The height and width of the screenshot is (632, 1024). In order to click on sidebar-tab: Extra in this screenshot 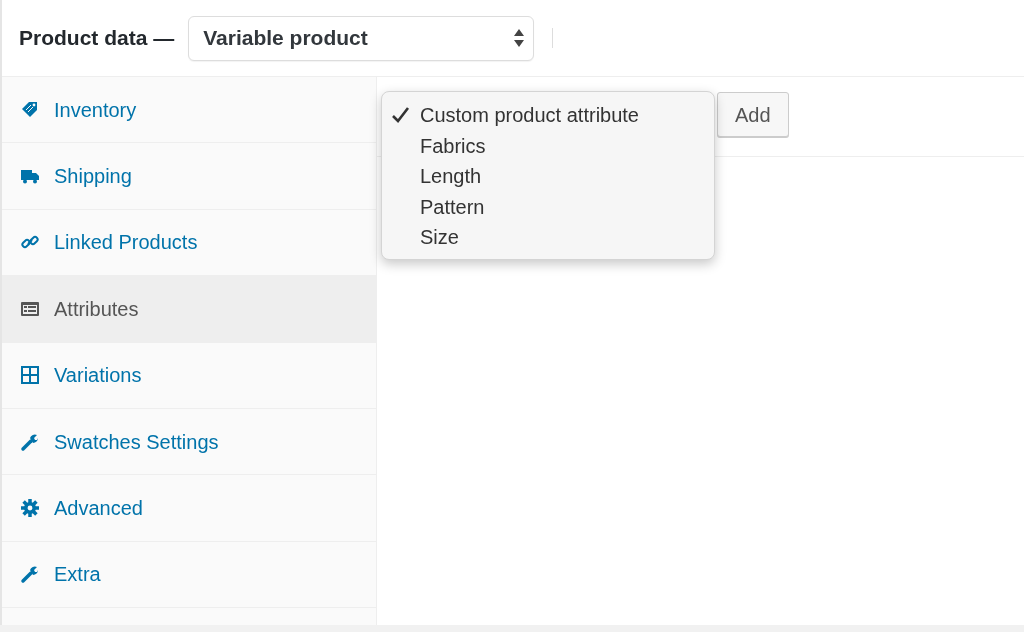, I will do `click(189, 575)`.